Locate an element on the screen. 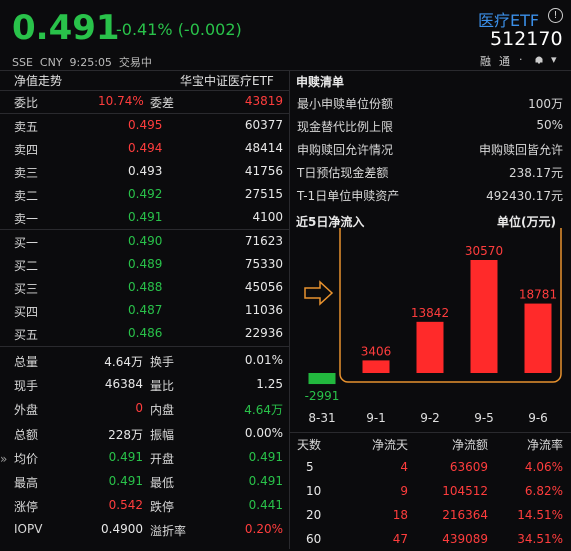 This screenshot has height=551, width=571. ask-row: 卖三 0.493 41756 is located at coordinates (144, 171).